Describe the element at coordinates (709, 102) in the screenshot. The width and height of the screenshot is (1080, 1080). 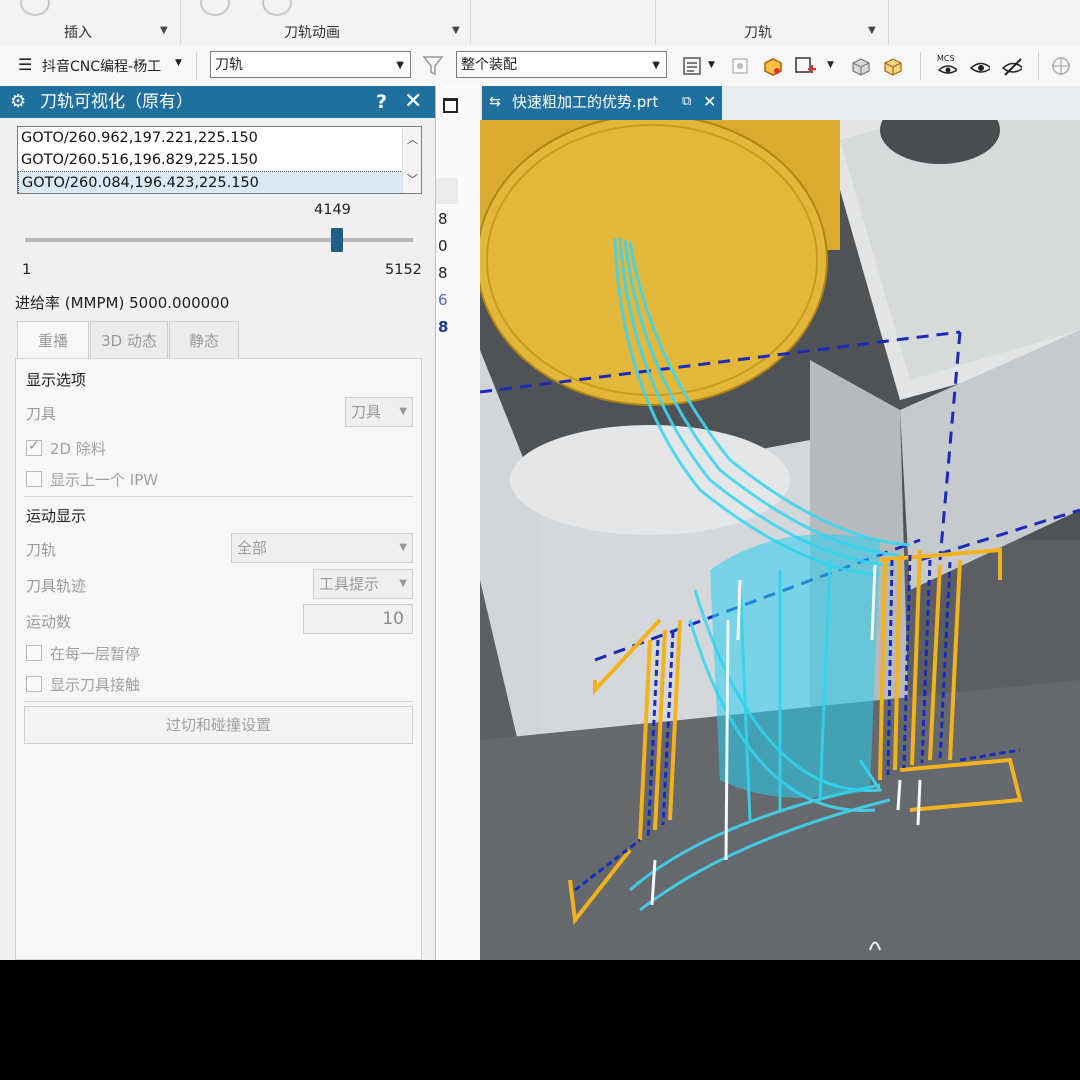
I see `close-tab-icon: ✕` at that location.